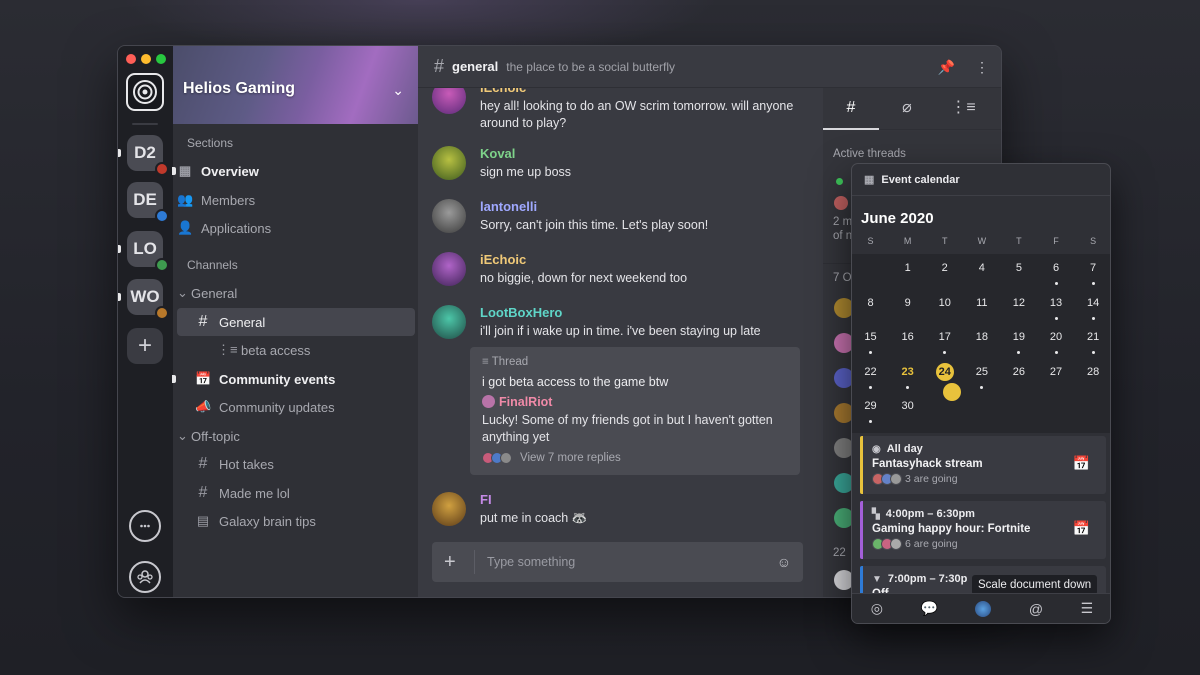 The image size is (1200, 675). What do you see at coordinates (946, 67) in the screenshot?
I see `pin-icon: 📌` at bounding box center [946, 67].